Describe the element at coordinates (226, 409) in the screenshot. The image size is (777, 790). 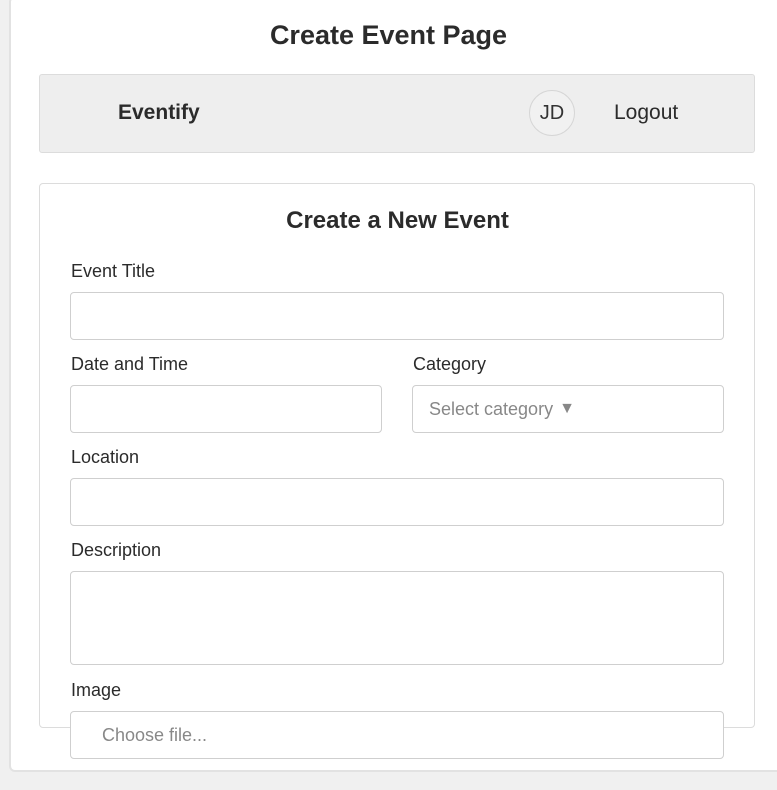
I see `date-time-input` at that location.